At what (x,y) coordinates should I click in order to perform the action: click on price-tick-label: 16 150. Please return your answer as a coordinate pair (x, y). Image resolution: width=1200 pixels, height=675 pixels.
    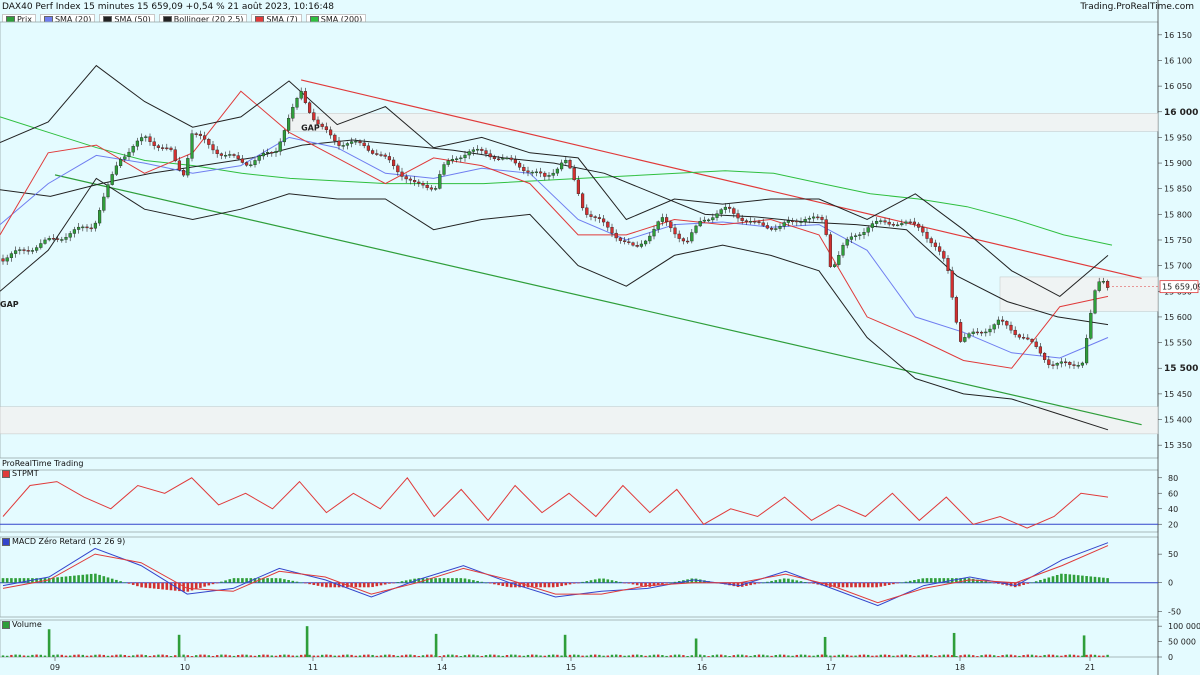
    Looking at the image, I should click on (1178, 35).